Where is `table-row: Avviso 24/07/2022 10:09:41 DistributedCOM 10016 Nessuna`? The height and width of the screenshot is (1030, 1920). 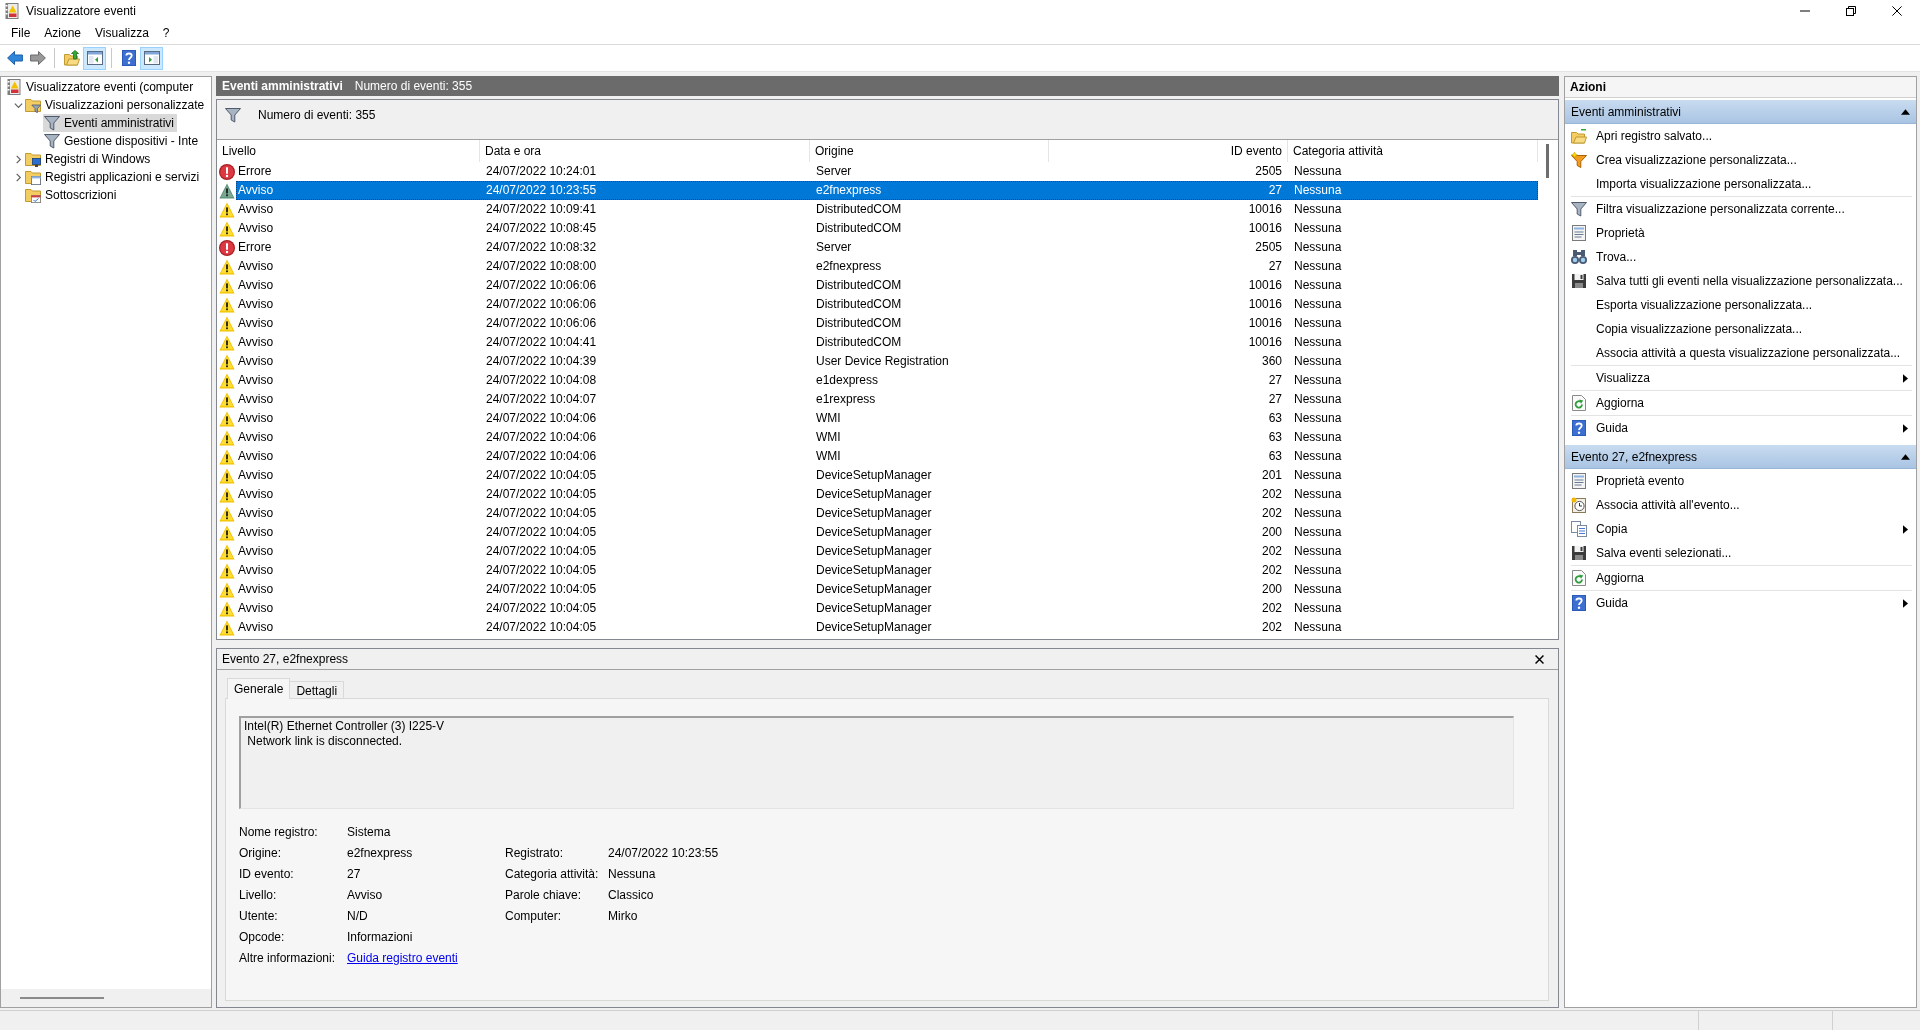
table-row: Avviso 24/07/2022 10:09:41 DistributedCOM 10016 Nessuna is located at coordinates (877, 209).